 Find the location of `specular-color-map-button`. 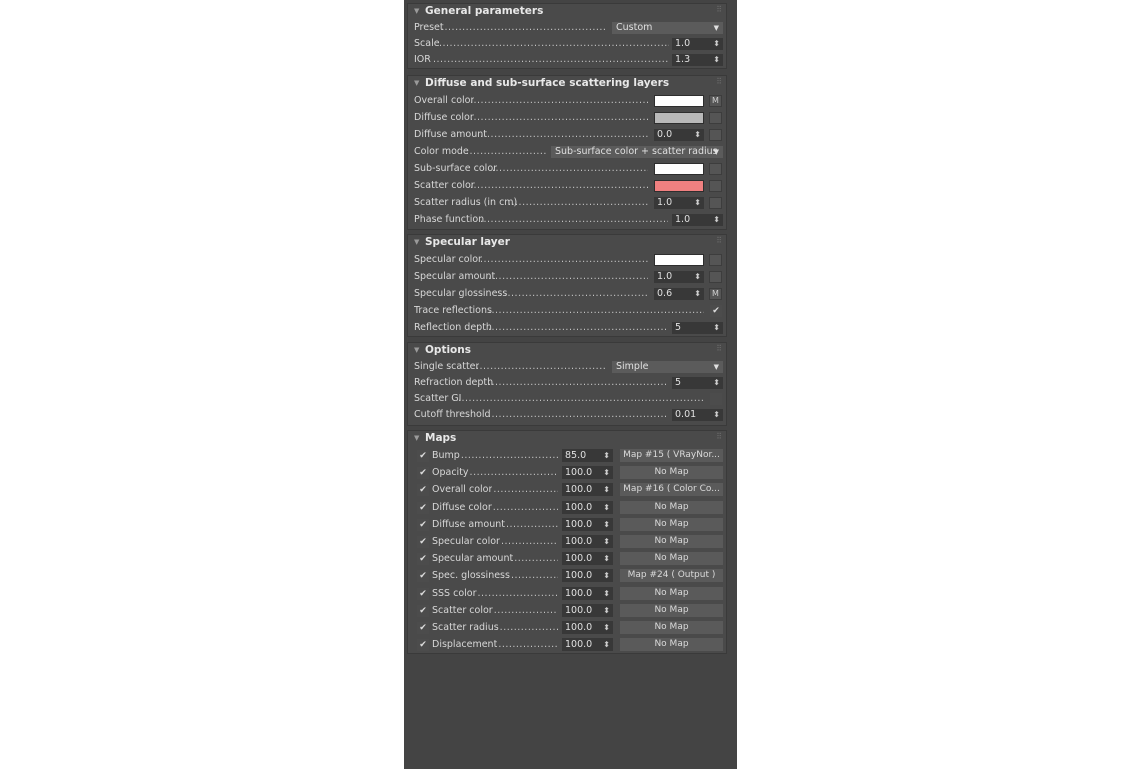

specular-color-map-button is located at coordinates (715, 260).